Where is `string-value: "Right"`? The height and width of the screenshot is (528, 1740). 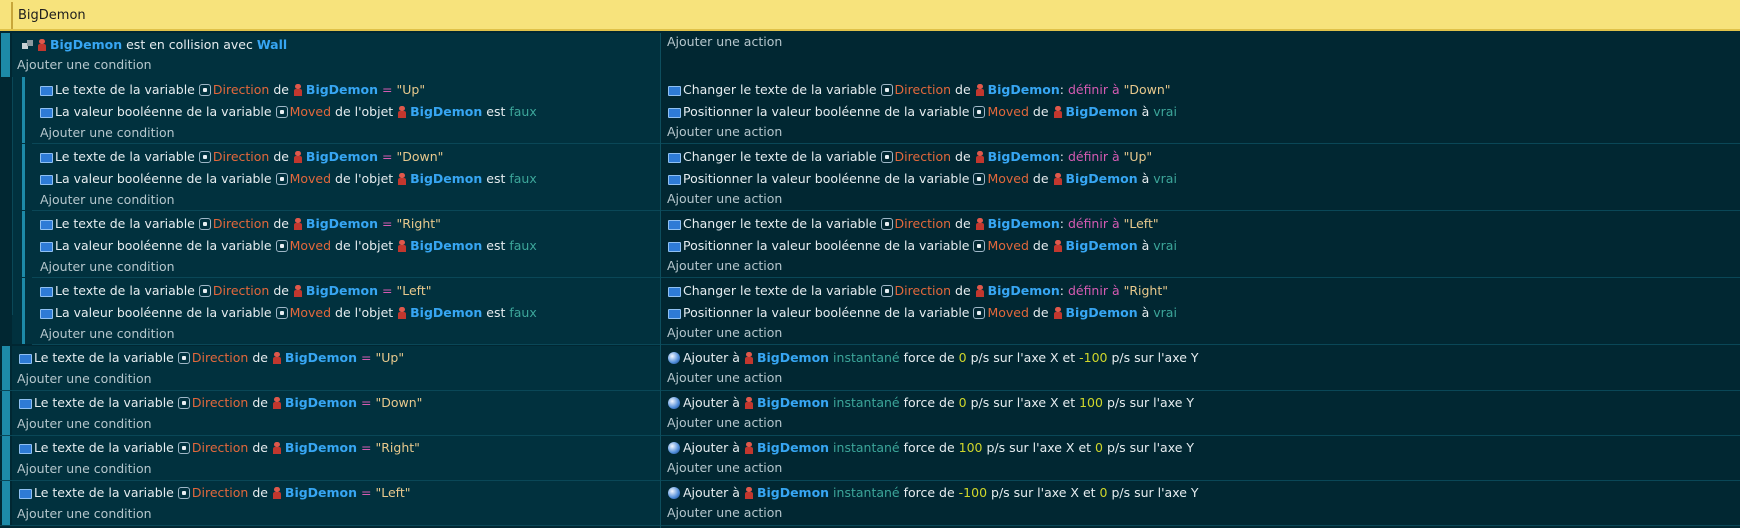 string-value: "Right" is located at coordinates (397, 447).